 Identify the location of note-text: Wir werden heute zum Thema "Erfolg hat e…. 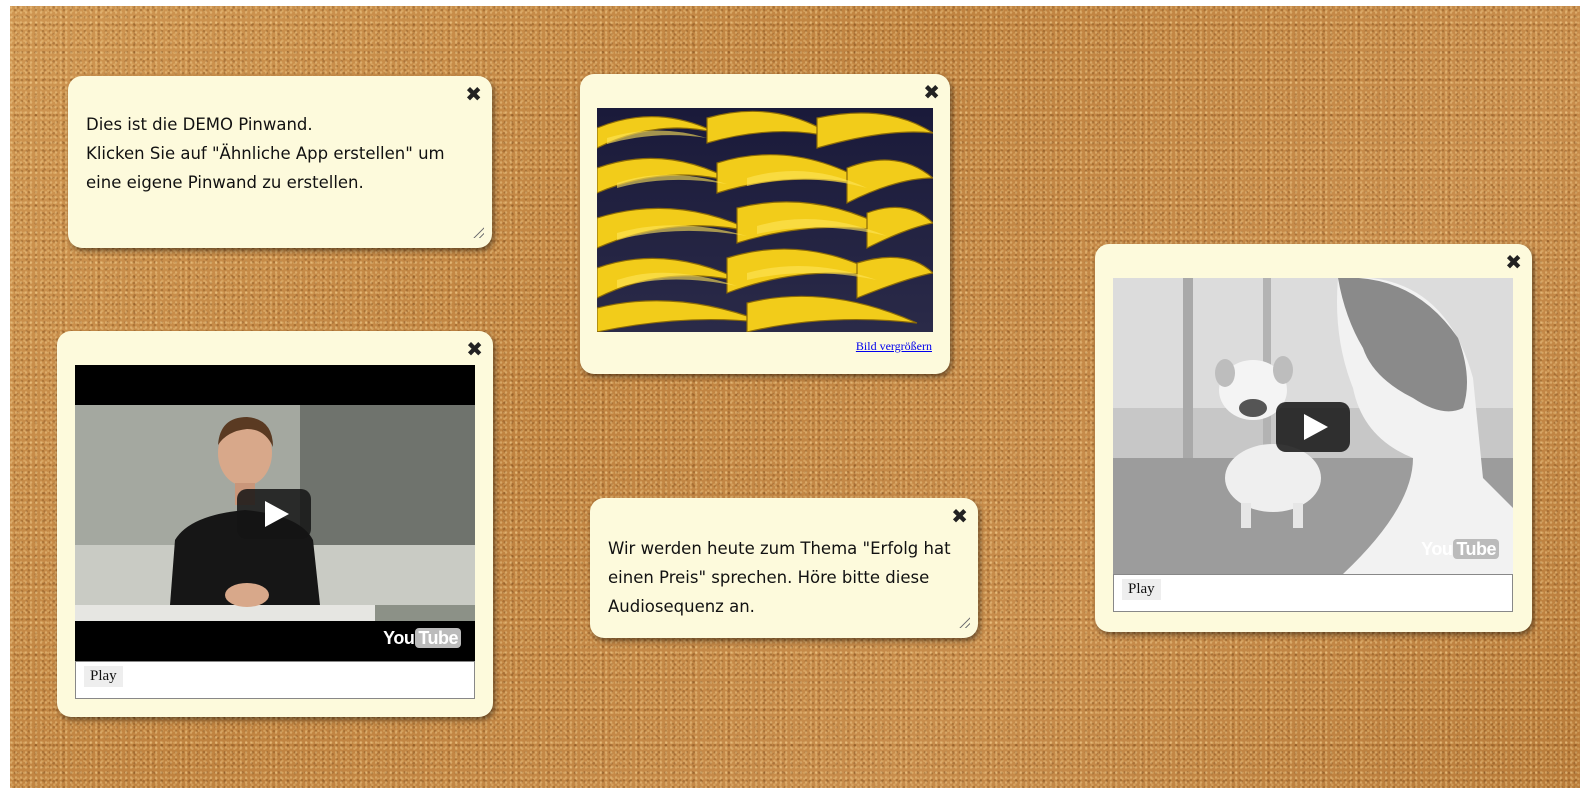
(788, 577).